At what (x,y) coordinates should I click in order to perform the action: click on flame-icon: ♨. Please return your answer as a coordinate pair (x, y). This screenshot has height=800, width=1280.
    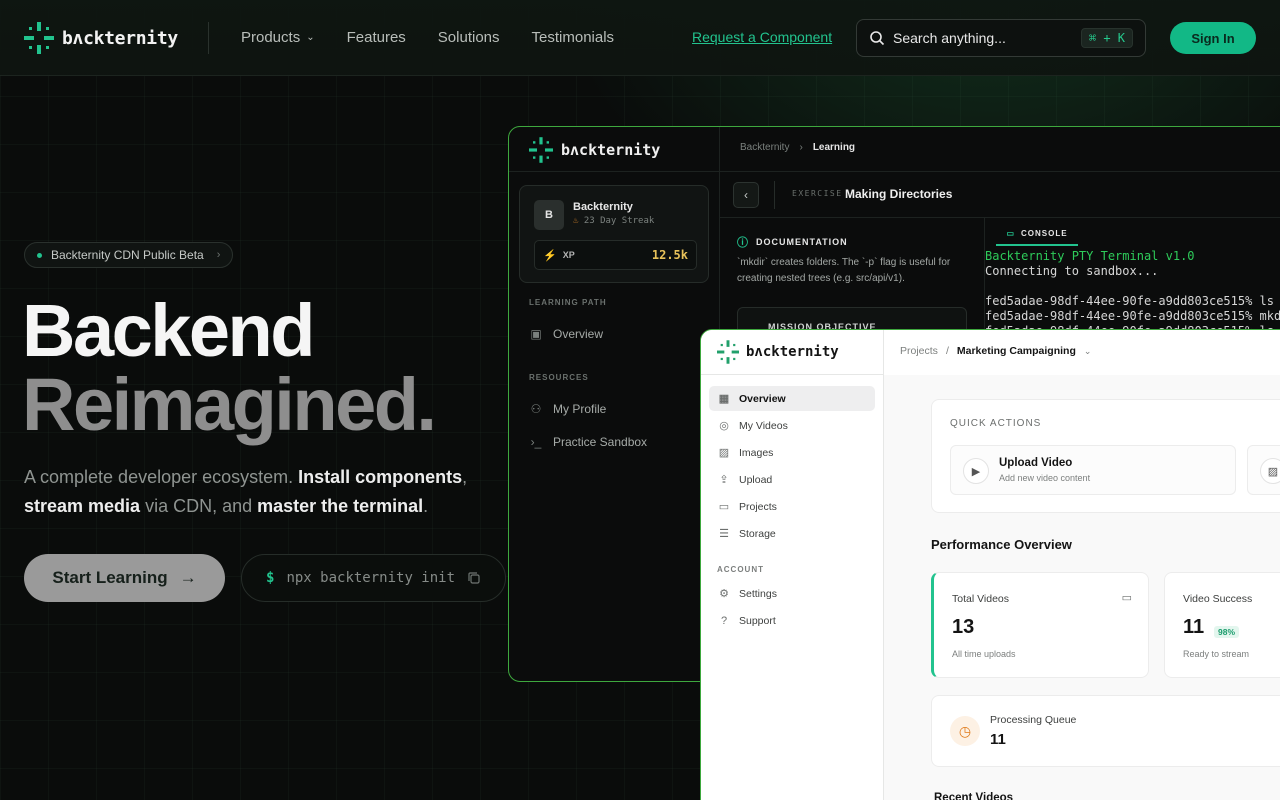
    Looking at the image, I should click on (576, 221).